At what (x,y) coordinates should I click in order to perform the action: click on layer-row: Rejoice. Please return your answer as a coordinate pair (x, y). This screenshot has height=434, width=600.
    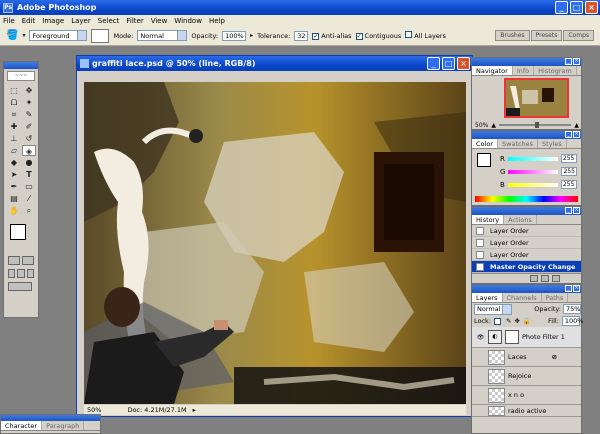
    Looking at the image, I should click on (526, 376).